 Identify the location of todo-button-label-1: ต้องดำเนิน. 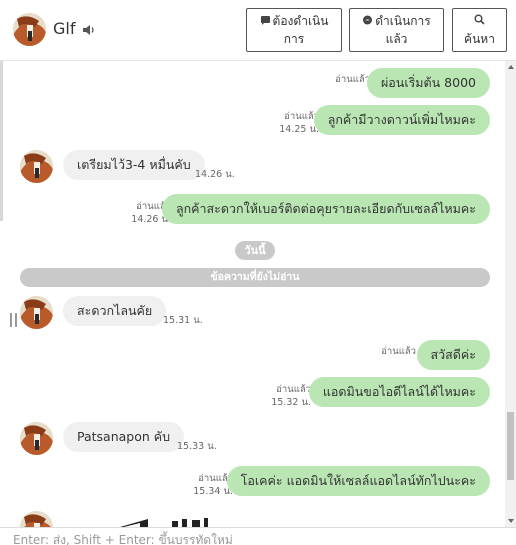
(300, 21).